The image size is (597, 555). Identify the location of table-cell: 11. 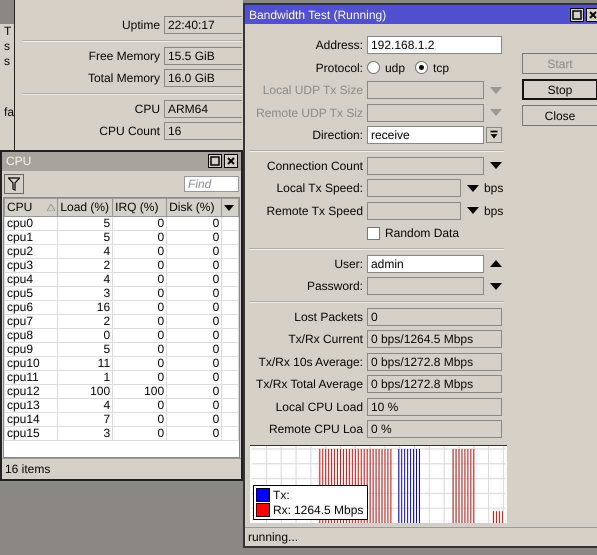
(85, 363).